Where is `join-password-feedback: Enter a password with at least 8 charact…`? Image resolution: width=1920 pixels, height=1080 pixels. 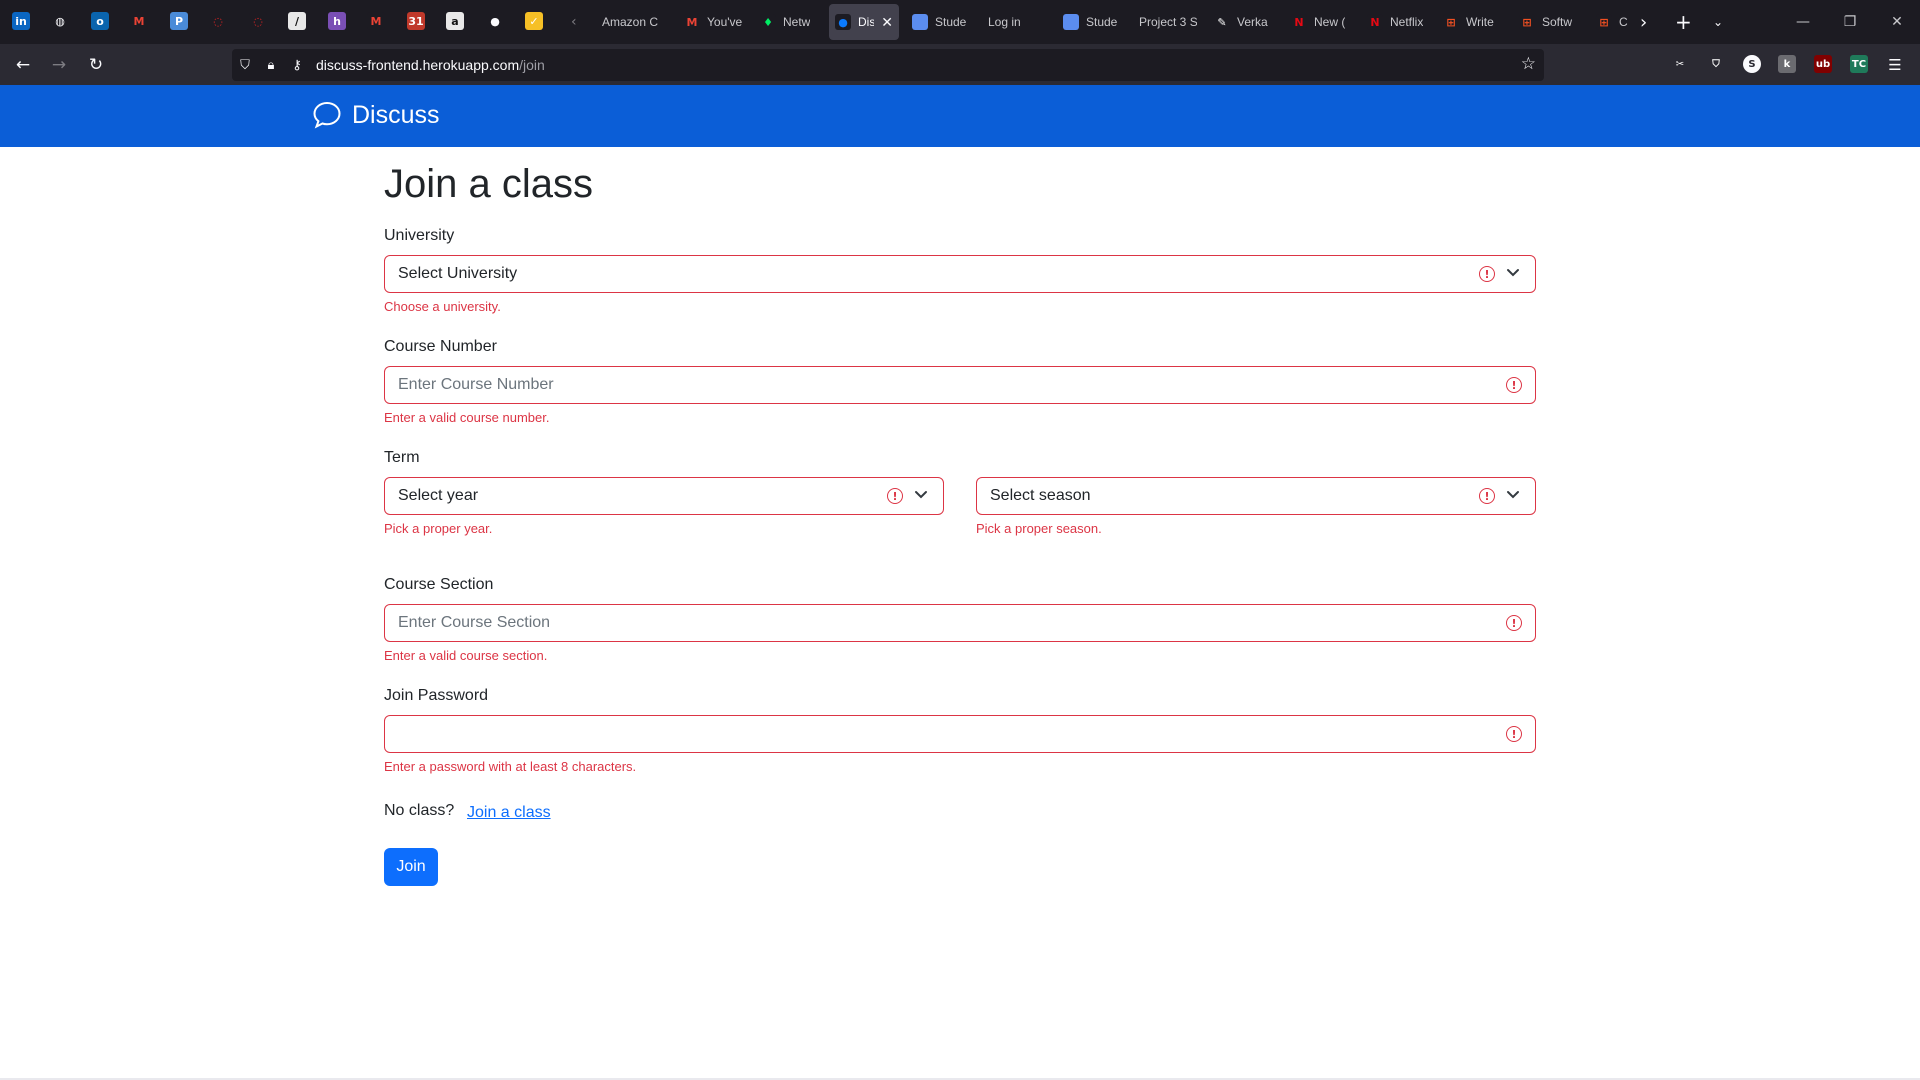
join-password-feedback: Enter a password with at least 8 charact… is located at coordinates (510, 766).